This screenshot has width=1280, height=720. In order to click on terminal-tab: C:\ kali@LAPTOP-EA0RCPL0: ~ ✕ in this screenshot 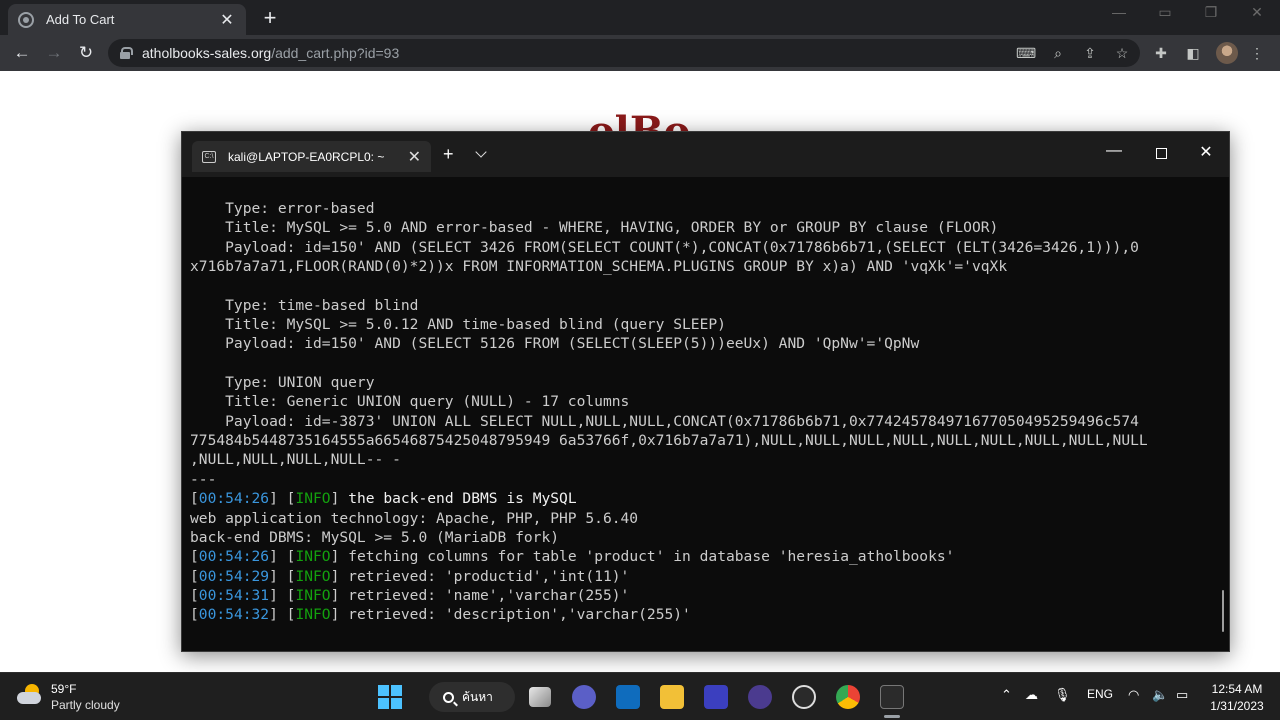, I will do `click(311, 156)`.